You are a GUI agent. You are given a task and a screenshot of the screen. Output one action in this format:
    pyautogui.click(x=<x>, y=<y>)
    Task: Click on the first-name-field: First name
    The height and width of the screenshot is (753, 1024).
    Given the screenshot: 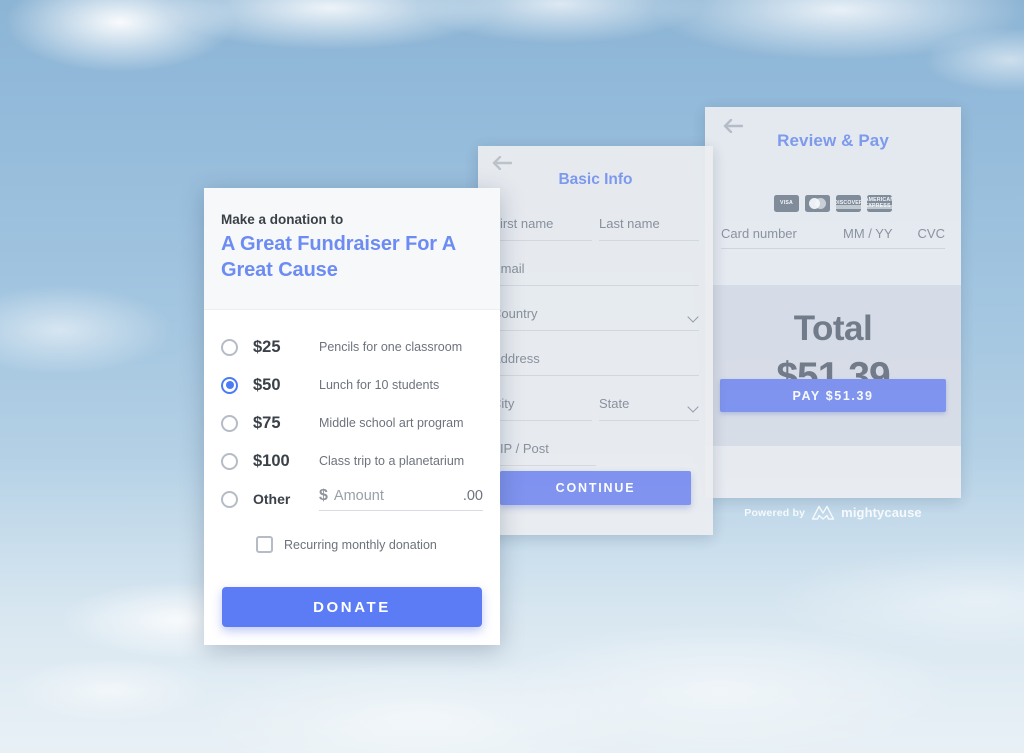 What is the action you would take?
    pyautogui.click(x=542, y=226)
    